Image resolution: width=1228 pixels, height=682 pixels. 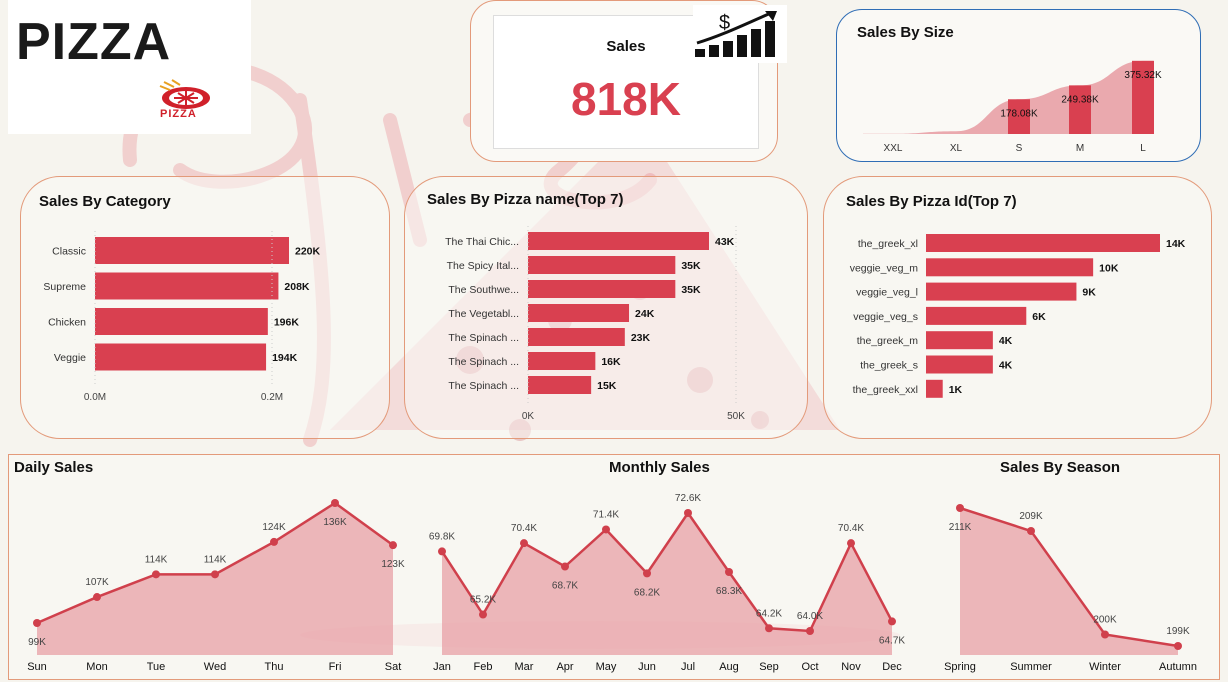 I want to click on bar-data-label: 15K, so click(x=607, y=386).